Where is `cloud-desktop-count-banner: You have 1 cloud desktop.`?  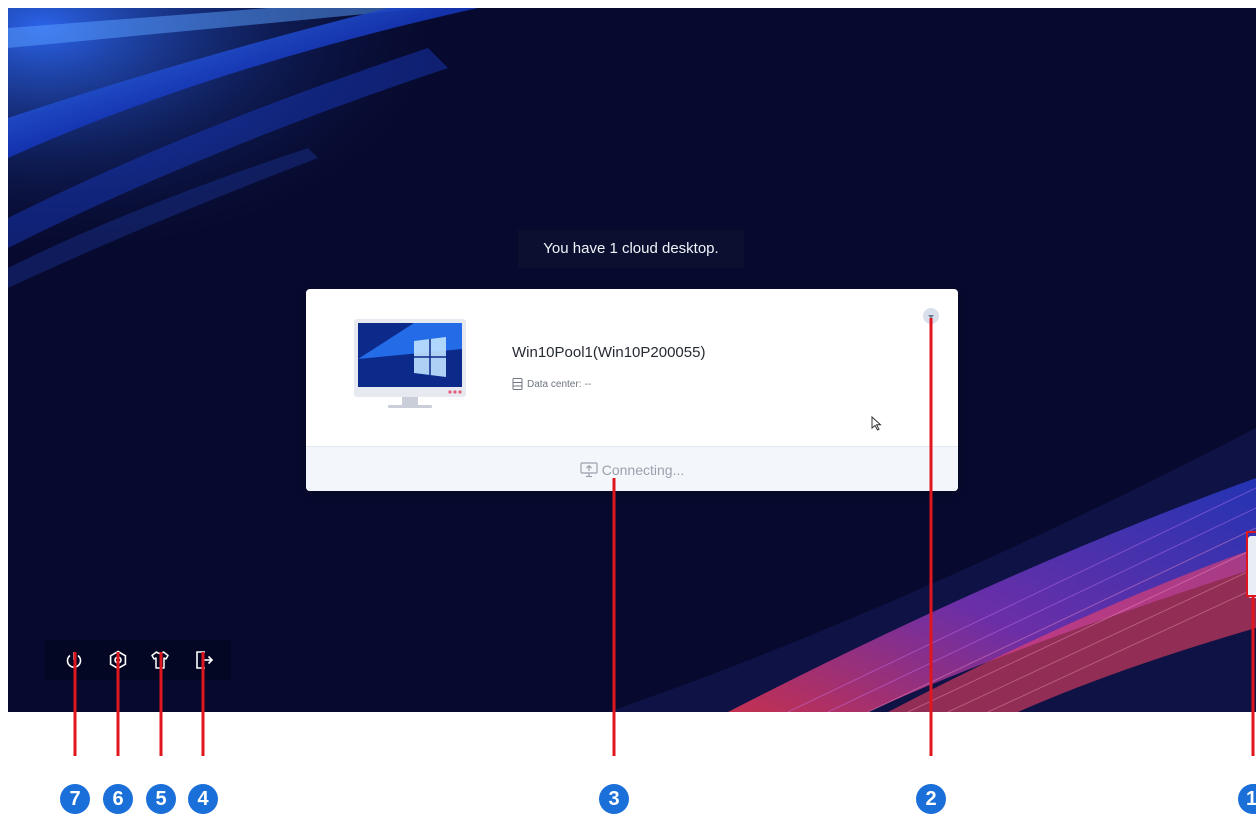 cloud-desktop-count-banner: You have 1 cloud desktop. is located at coordinates (631, 249).